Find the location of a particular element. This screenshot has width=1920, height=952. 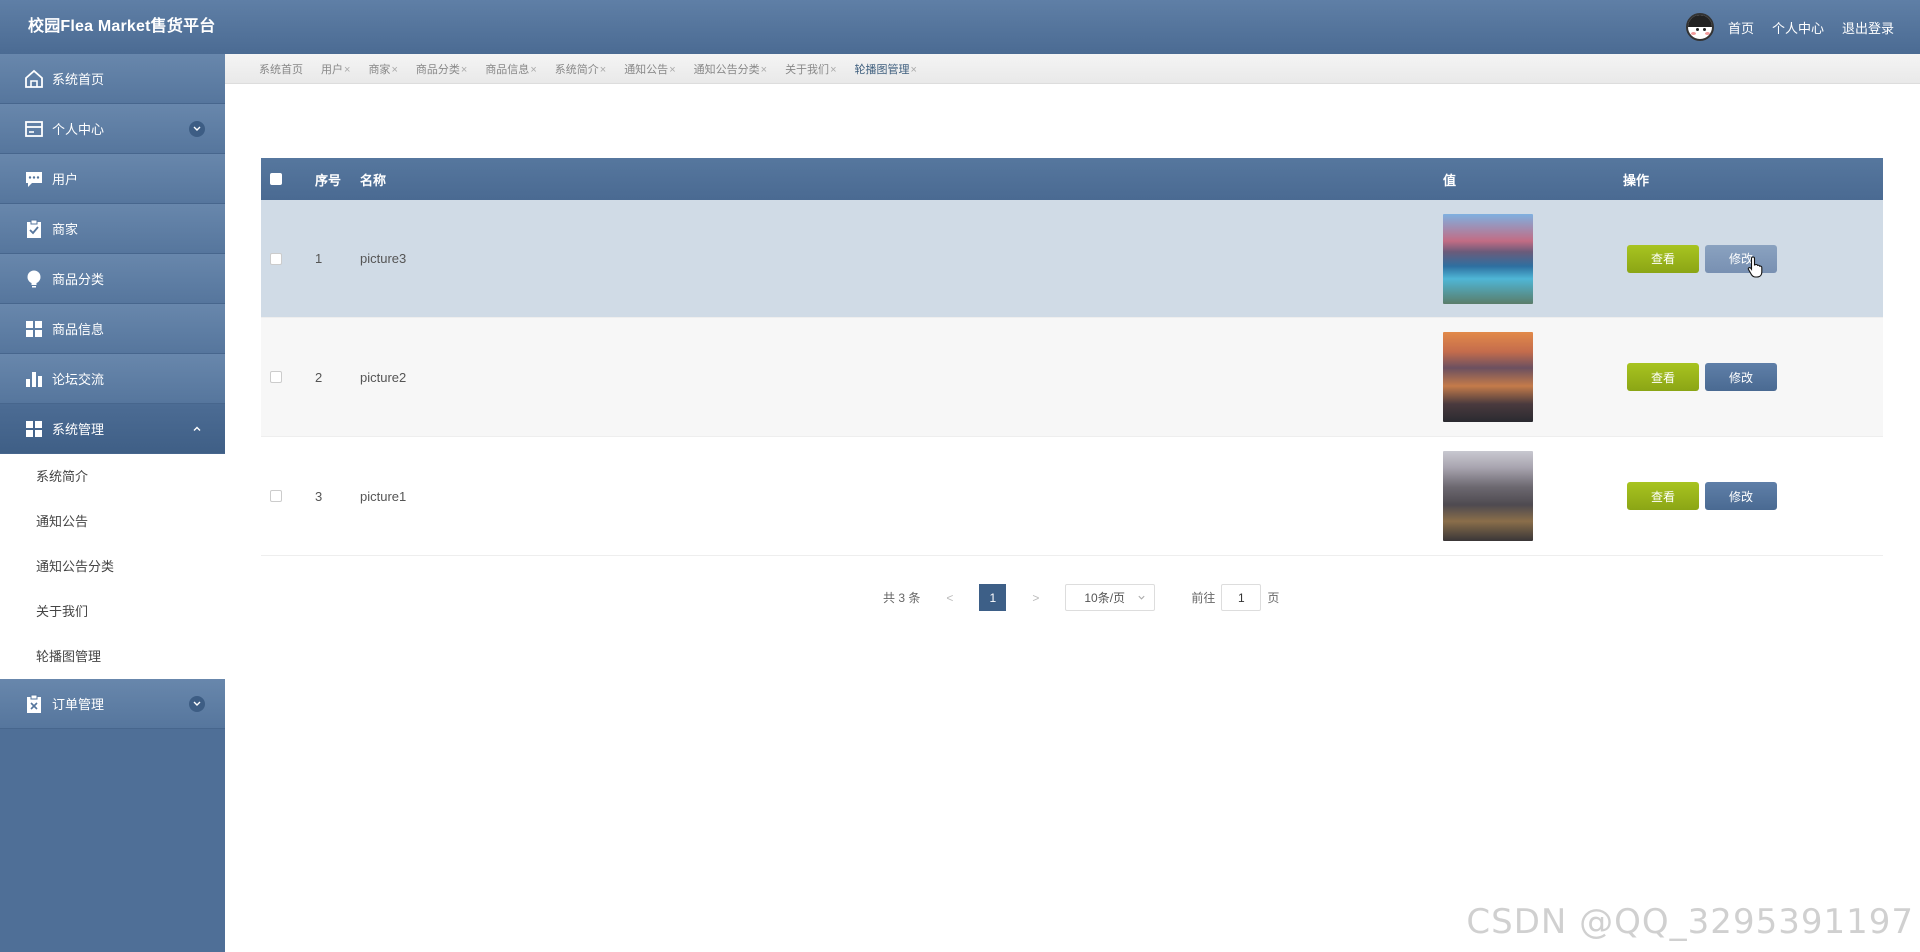

table-row: 3 picture1 查看 修改 is located at coordinates (1072, 496).